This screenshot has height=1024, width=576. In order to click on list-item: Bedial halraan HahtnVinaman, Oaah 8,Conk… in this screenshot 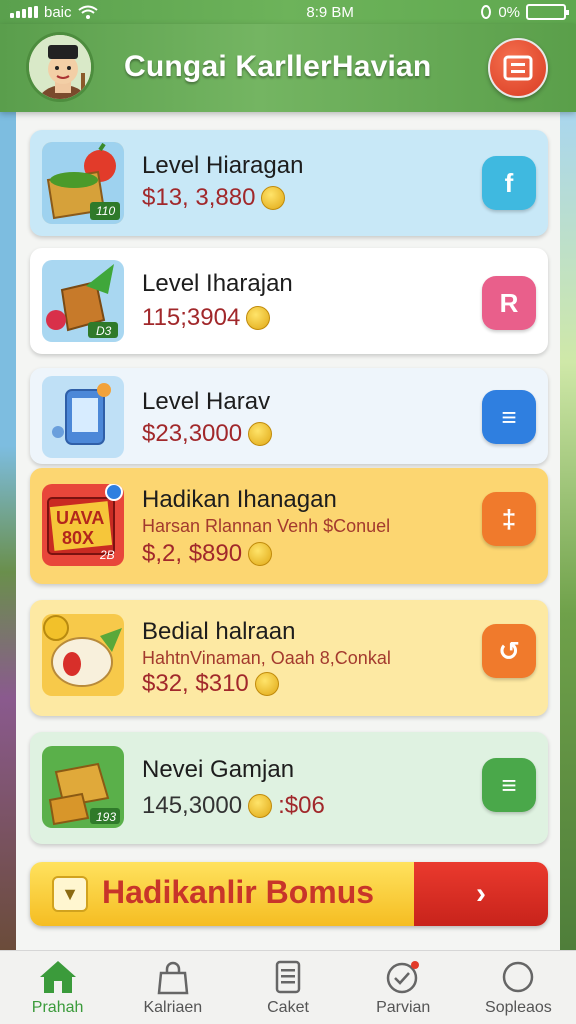, I will do `click(289, 658)`.